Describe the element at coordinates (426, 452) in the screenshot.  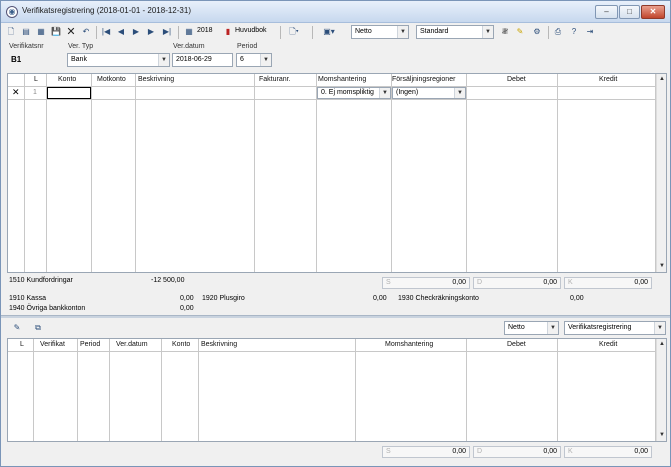
I see `lower-sum-s-box: S 0,00` at that location.